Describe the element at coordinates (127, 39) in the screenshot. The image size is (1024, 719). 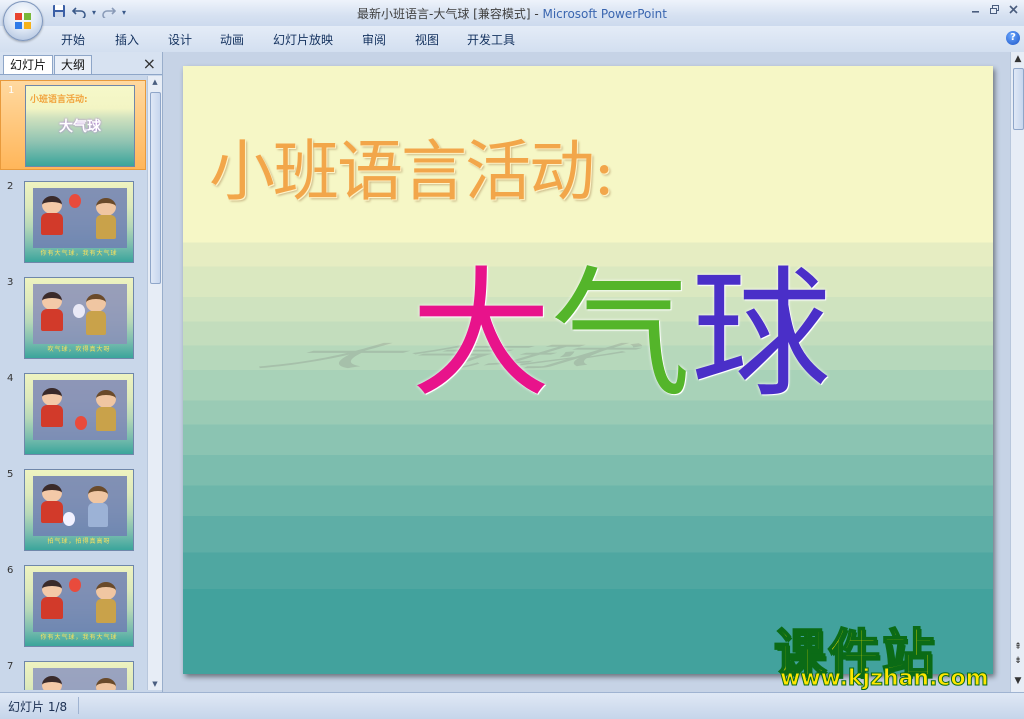
I see `tab-insert: 插入` at that location.